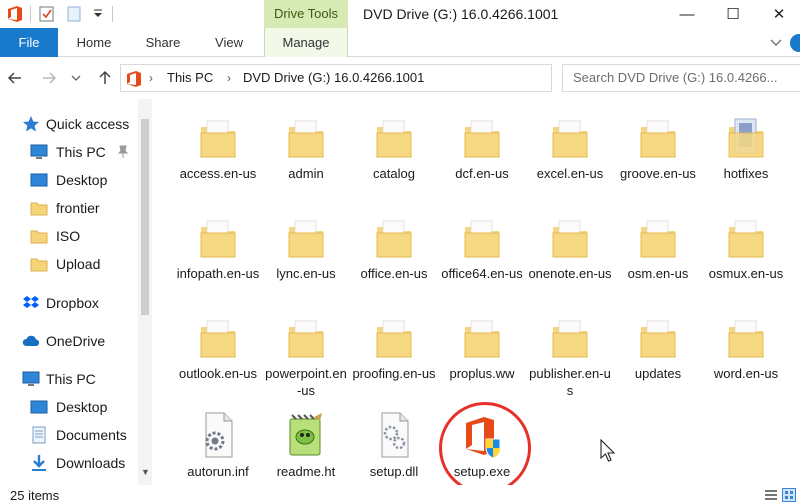 This screenshot has height=503, width=800. I want to click on properties-icon, so click(47, 14).